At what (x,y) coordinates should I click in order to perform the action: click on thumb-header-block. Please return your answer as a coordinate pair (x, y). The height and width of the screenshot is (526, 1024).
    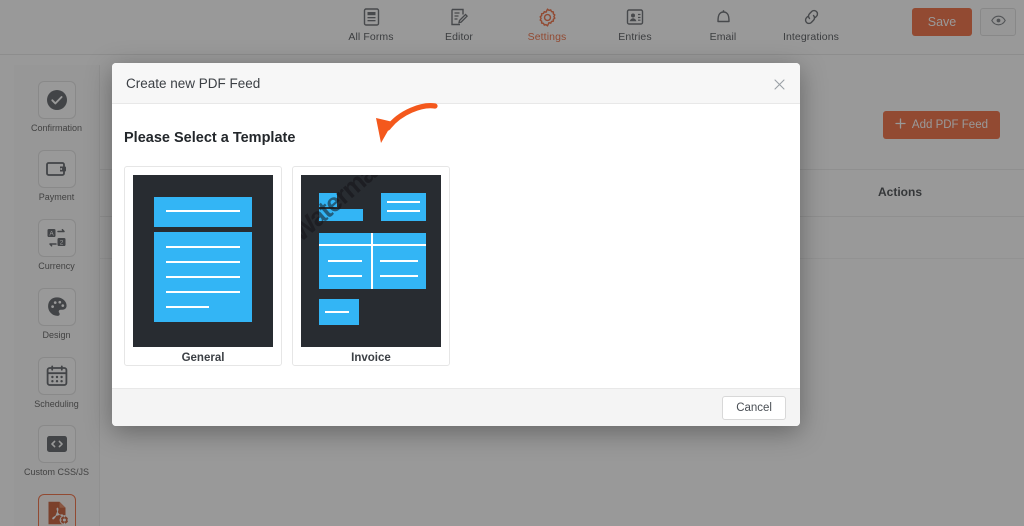
    Looking at the image, I should click on (203, 212).